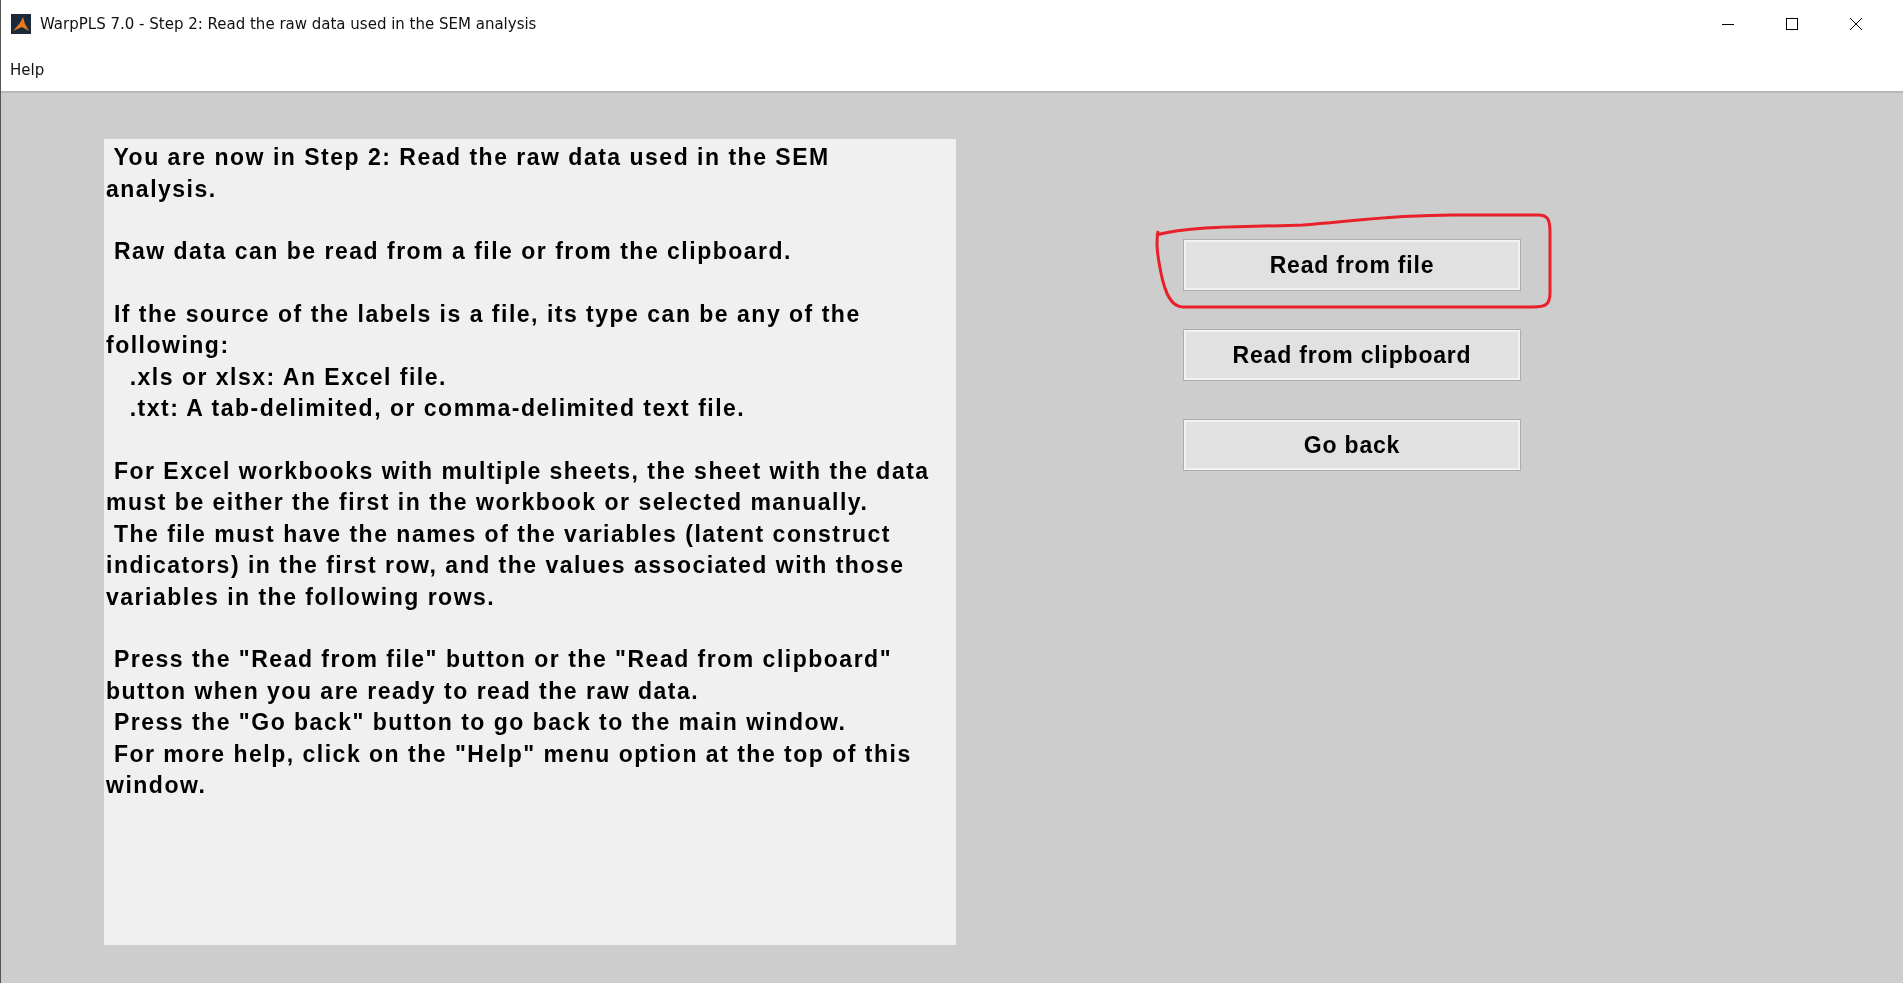  Describe the element at coordinates (27, 69) in the screenshot. I see `menu-item: Help` at that location.